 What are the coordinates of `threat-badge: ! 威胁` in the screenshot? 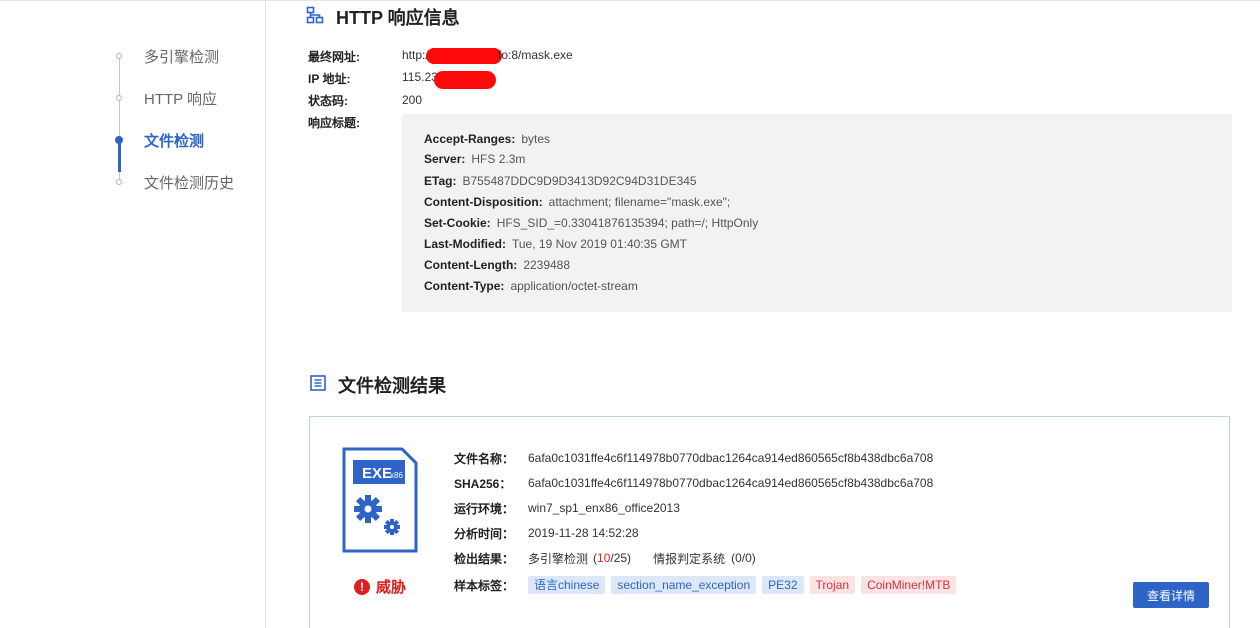 It's located at (380, 586).